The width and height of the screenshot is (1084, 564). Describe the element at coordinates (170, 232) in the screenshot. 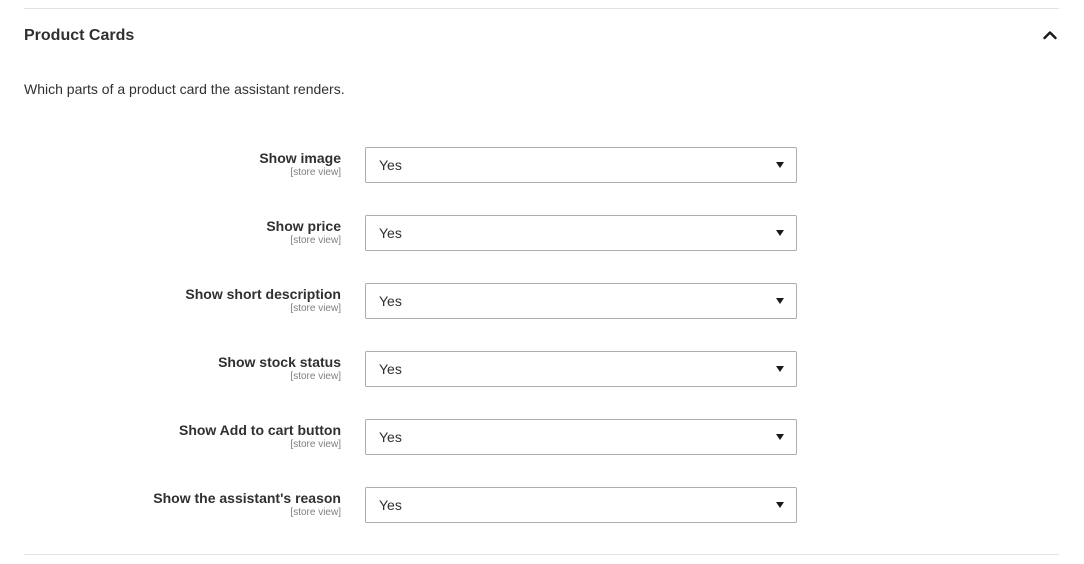

I see `field-label-wrap: Show price [store view]` at that location.